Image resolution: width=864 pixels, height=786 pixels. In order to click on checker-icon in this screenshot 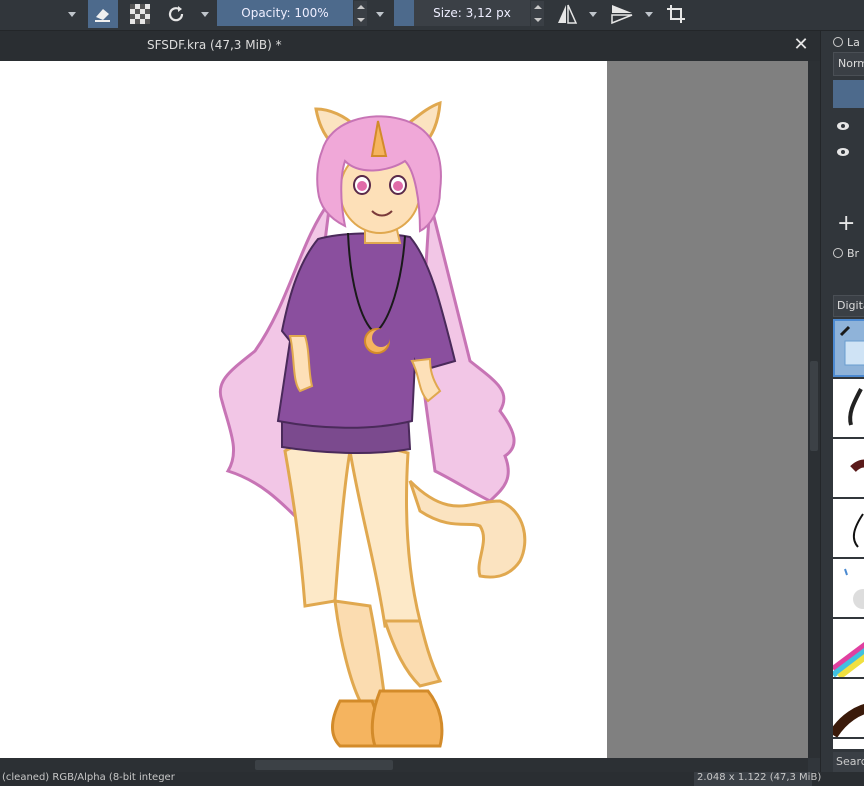, I will do `click(140, 14)`.